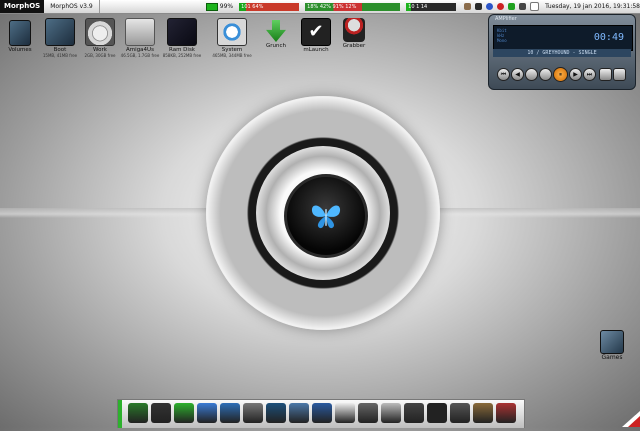 The height and width of the screenshot is (431, 640). I want to click on player-time: 00:49, so click(608, 37).